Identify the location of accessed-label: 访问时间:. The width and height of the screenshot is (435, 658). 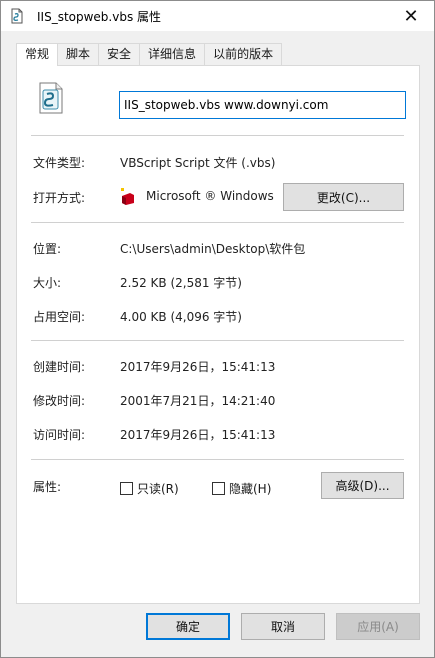
(59, 435).